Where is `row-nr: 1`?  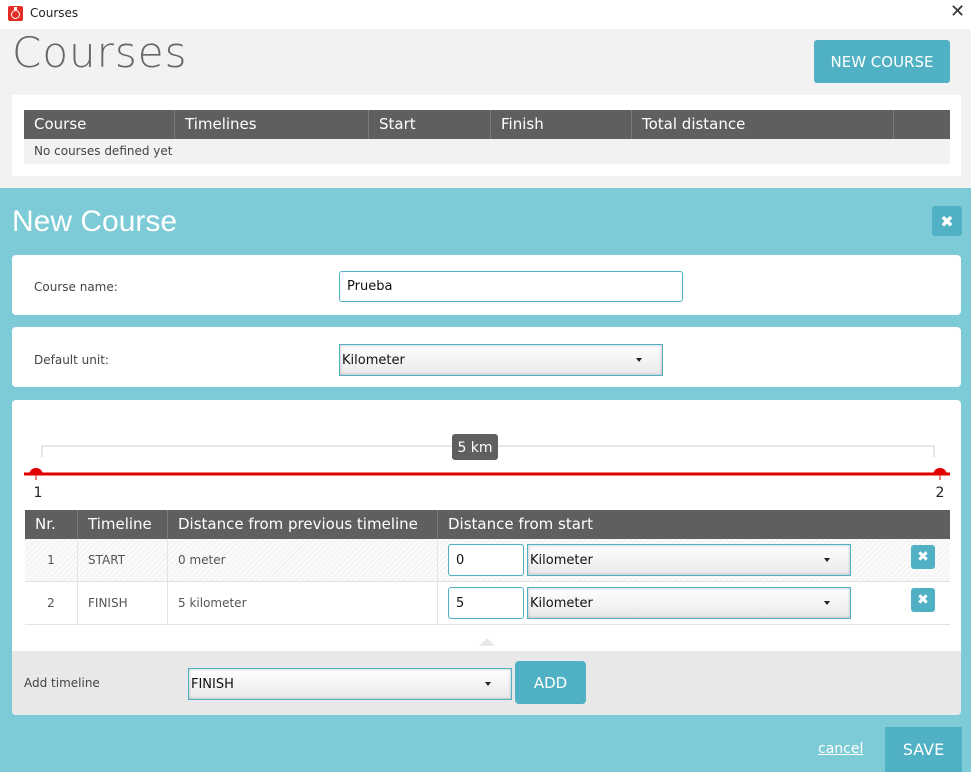 row-nr: 1 is located at coordinates (51, 560).